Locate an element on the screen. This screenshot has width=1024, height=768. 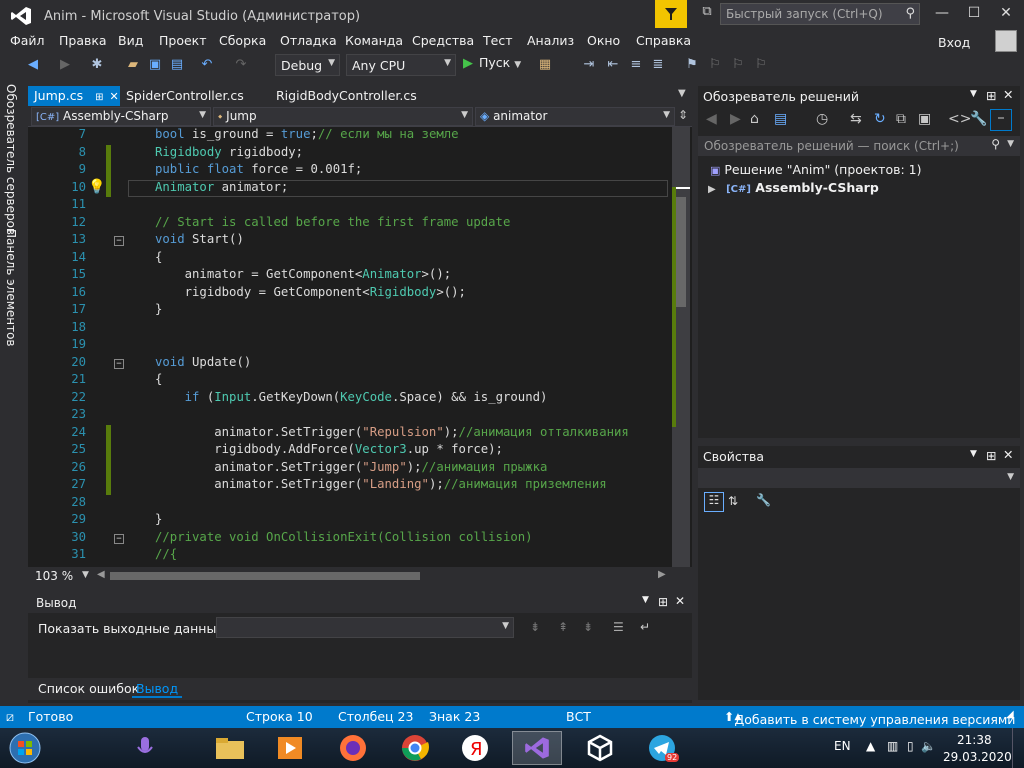
code-line: 14 { is located at coordinates (353, 259).